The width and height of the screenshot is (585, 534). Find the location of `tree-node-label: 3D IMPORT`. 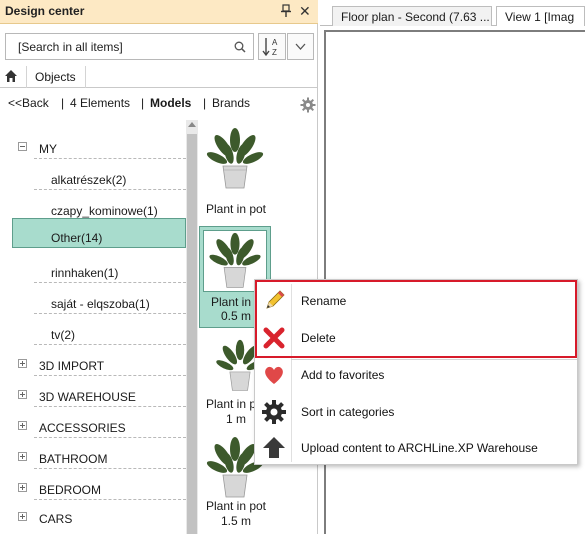

tree-node-label: 3D IMPORT is located at coordinates (72, 366).